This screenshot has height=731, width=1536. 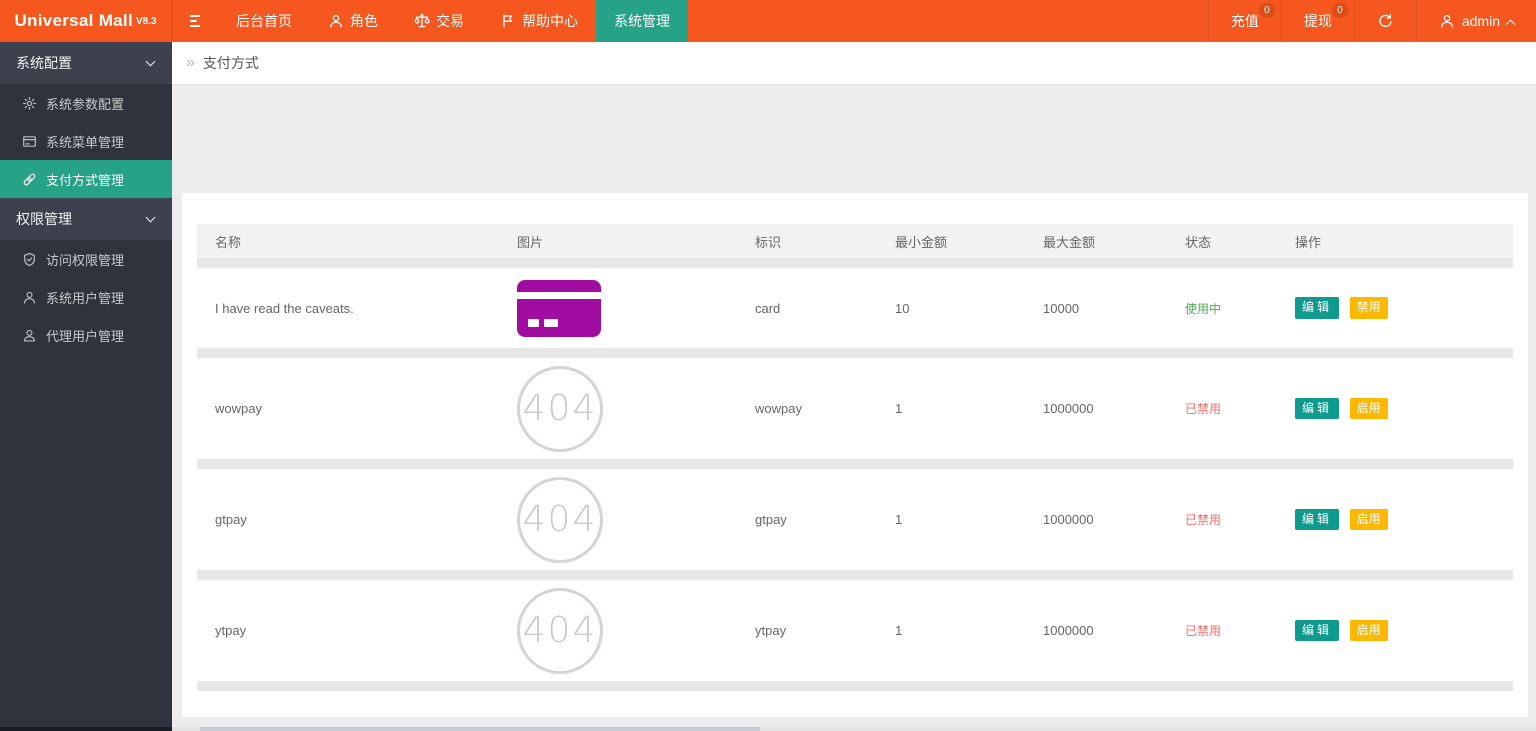 I want to click on sidebar-item-agent-users: 代理用户管理, so click(x=86, y=335).